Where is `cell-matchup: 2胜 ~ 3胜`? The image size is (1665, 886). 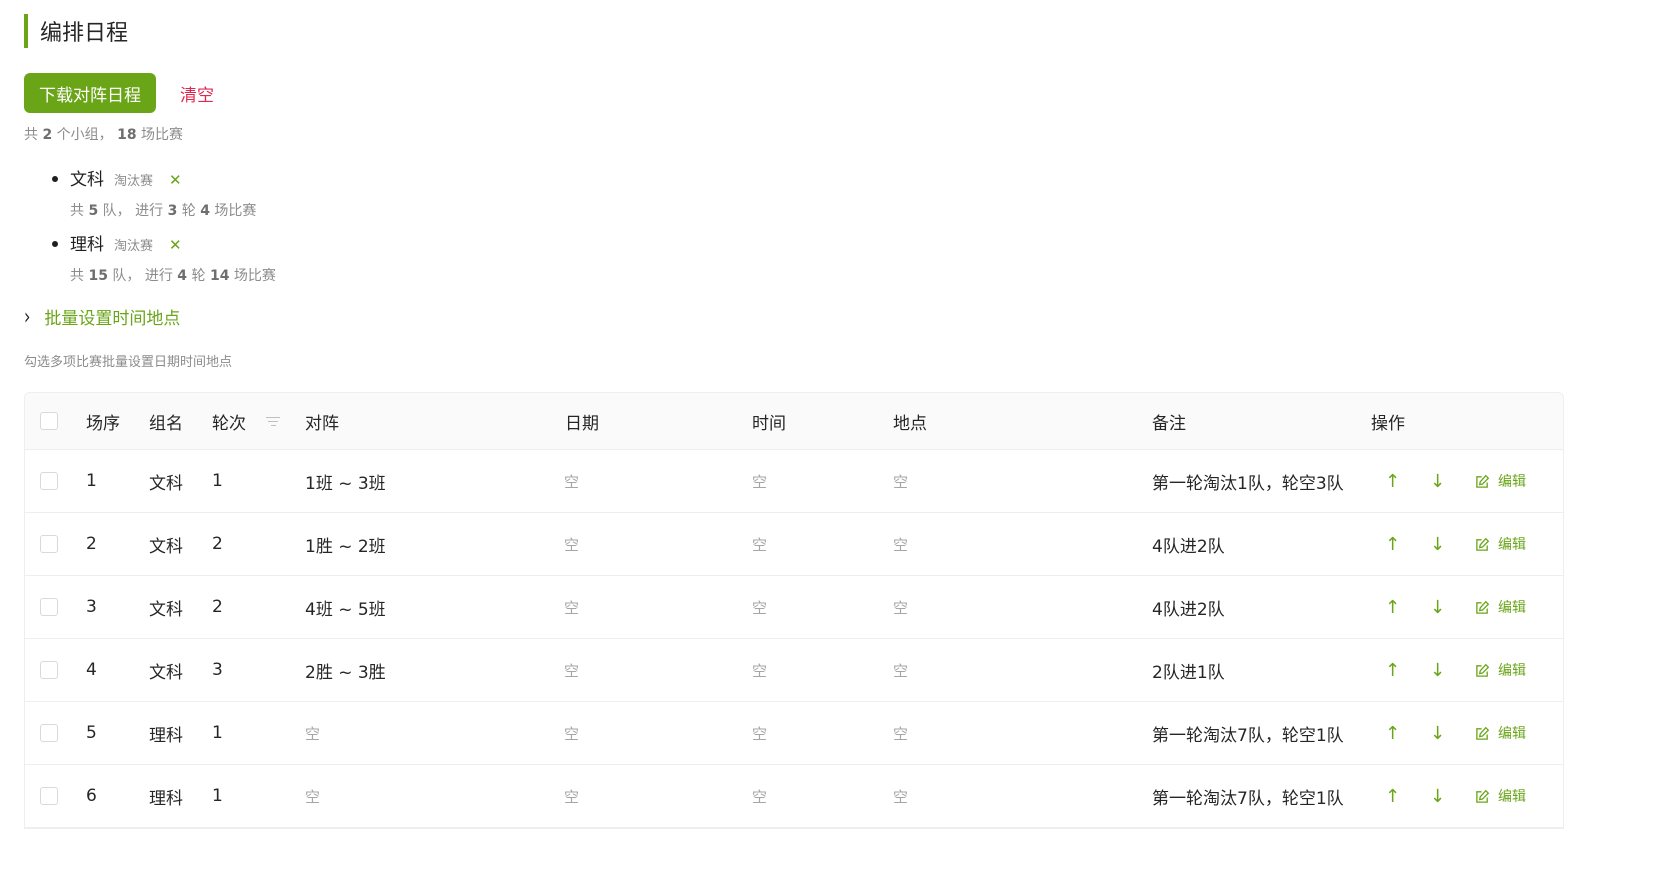 cell-matchup: 2胜 ~ 3胜 is located at coordinates (345, 672).